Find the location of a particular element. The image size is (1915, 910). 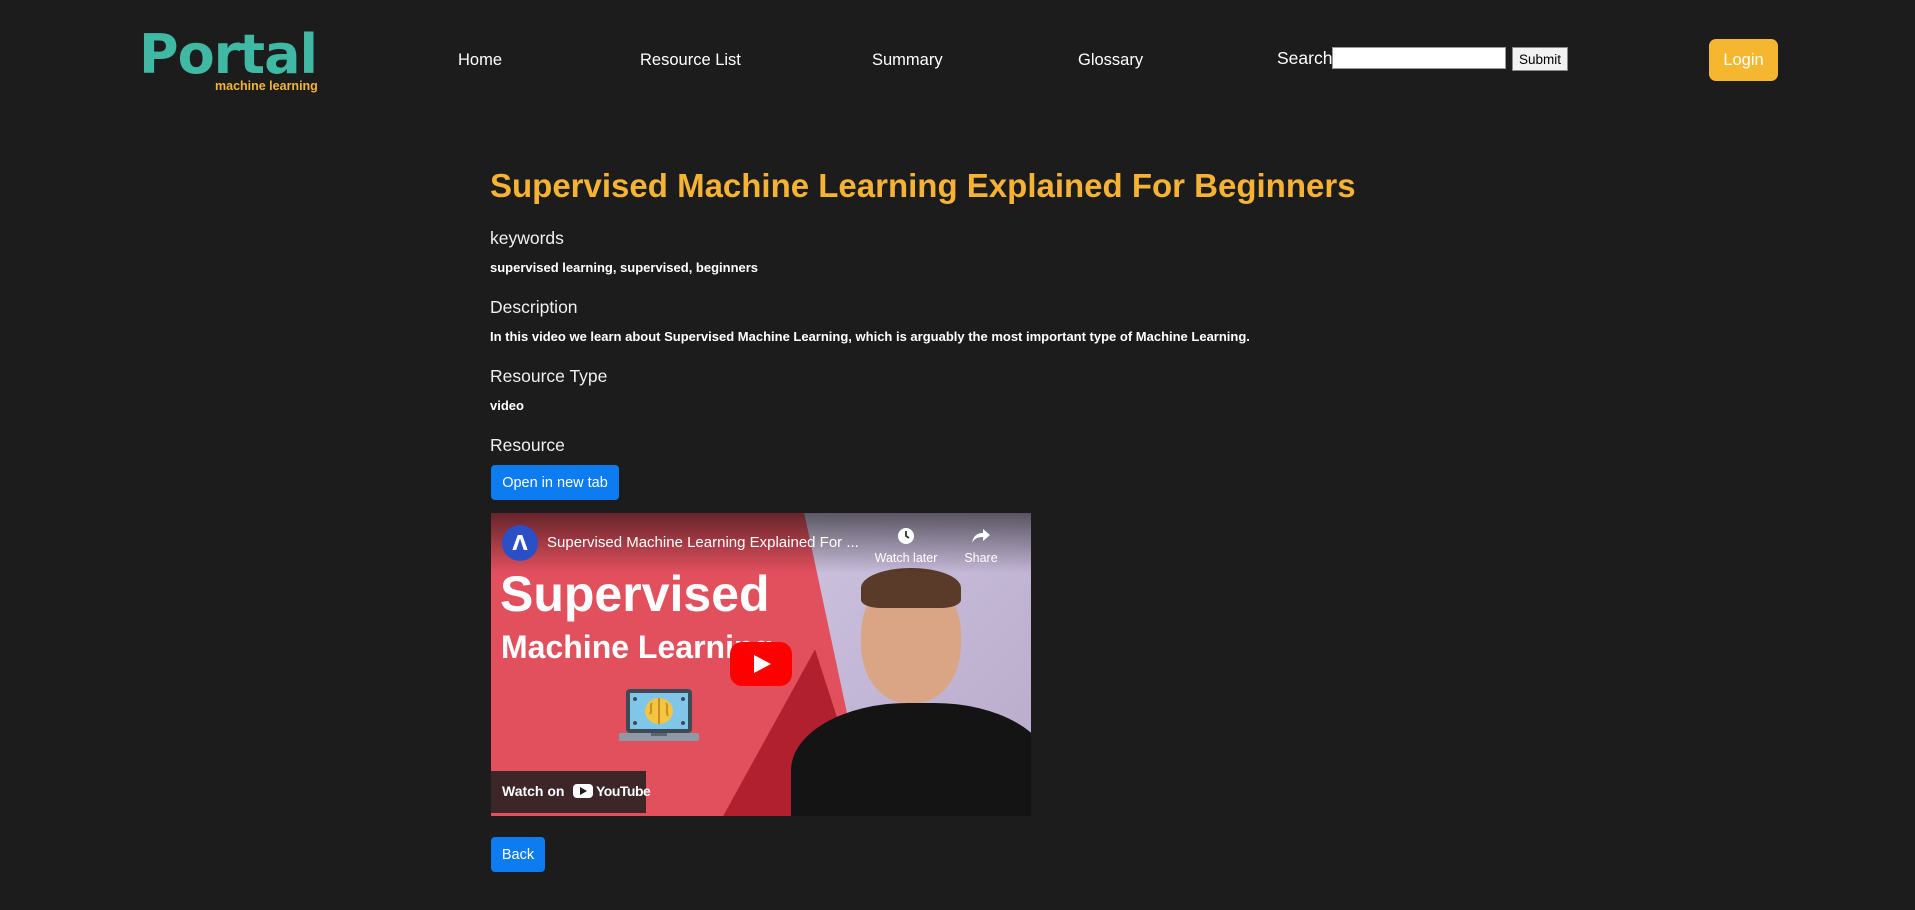

watch-on-youtube-button: Watch on YouTube is located at coordinates (571, 792).